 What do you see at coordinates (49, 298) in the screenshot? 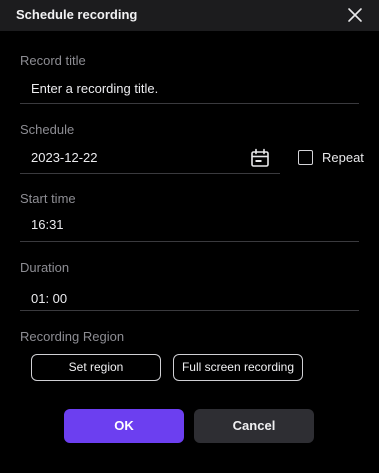
I see `duration-field: 01: 00` at bounding box center [49, 298].